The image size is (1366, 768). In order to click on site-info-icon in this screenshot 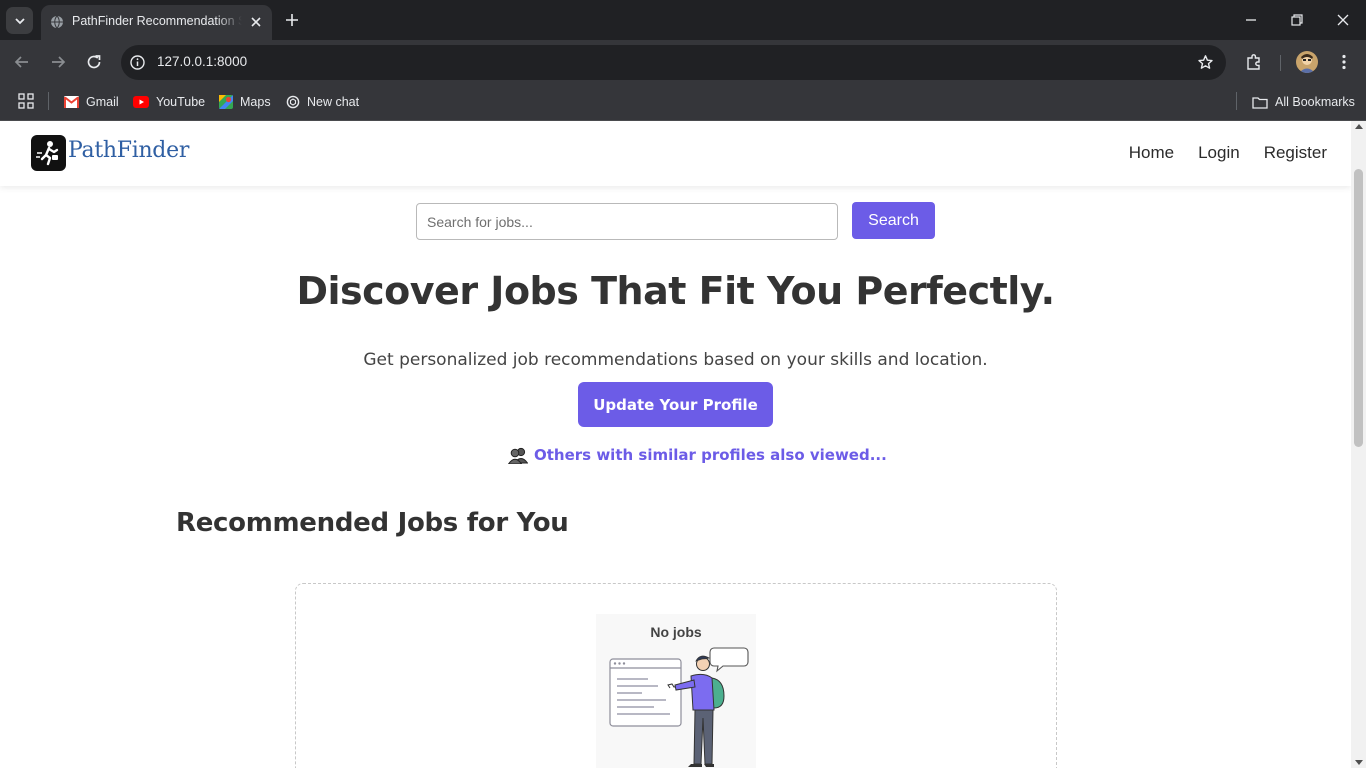, I will do `click(137, 62)`.